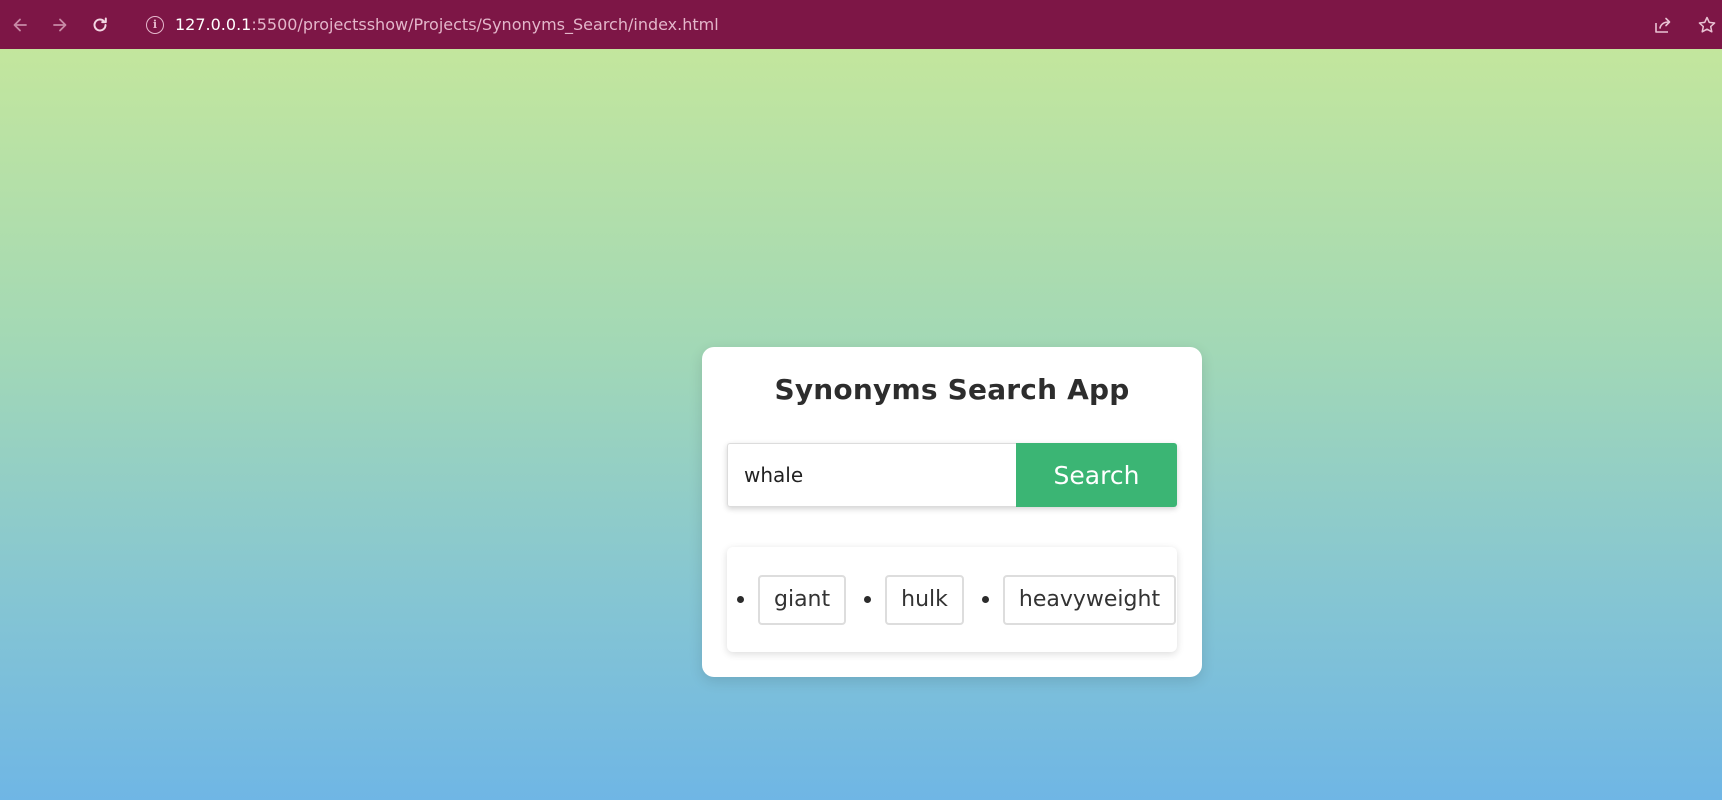 The width and height of the screenshot is (1722, 800). I want to click on list-item: hulk, so click(917, 599).